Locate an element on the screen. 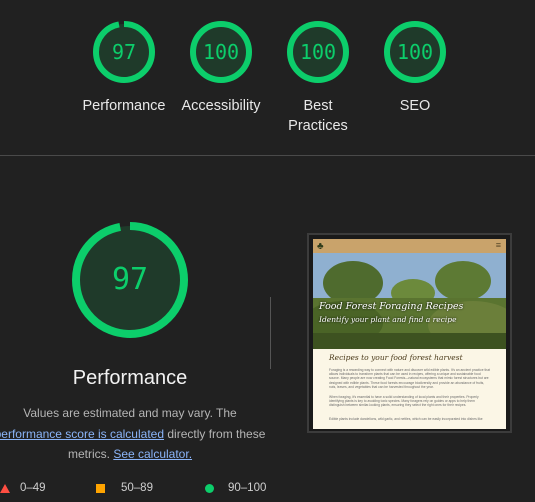 This screenshot has height=502, width=535. best-practices-label: Best Practices is located at coordinates (318, 116).